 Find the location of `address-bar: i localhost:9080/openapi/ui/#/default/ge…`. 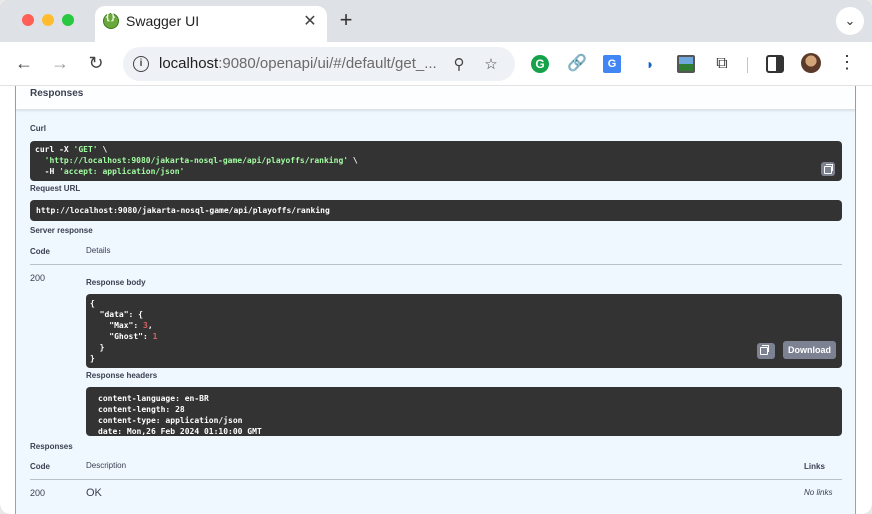

address-bar: i localhost:9080/openapi/ui/#/default/ge… is located at coordinates (319, 64).